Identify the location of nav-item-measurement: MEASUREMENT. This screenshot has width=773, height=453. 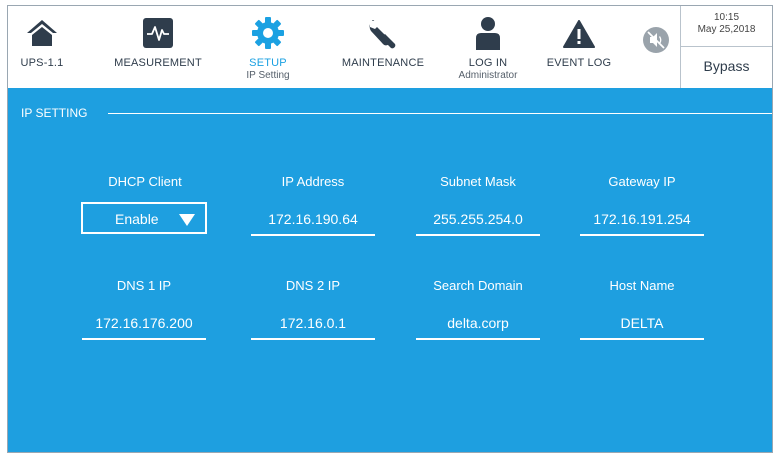
(158, 47).